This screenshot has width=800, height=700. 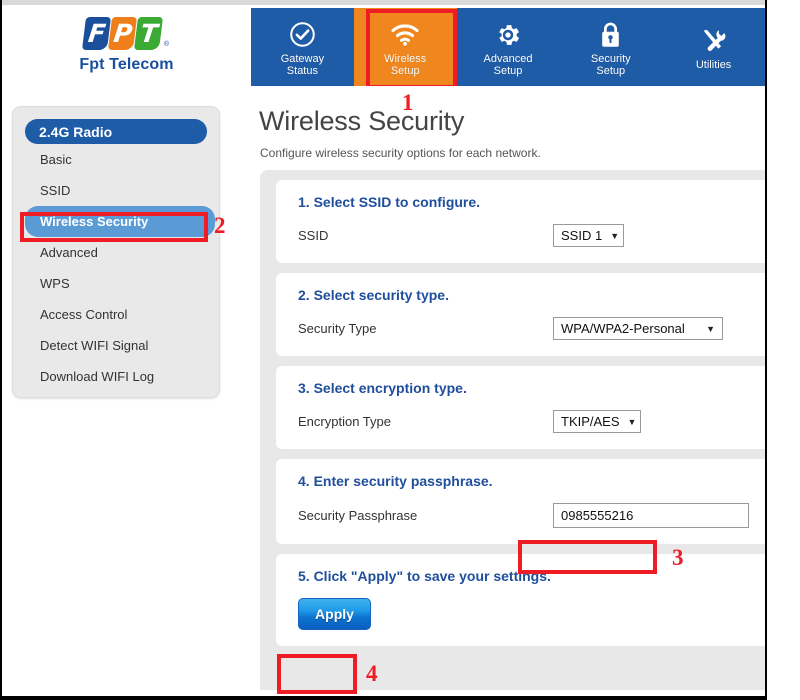 What do you see at coordinates (358, 515) in the screenshot?
I see `label-passphrase: Security Passphrase` at bounding box center [358, 515].